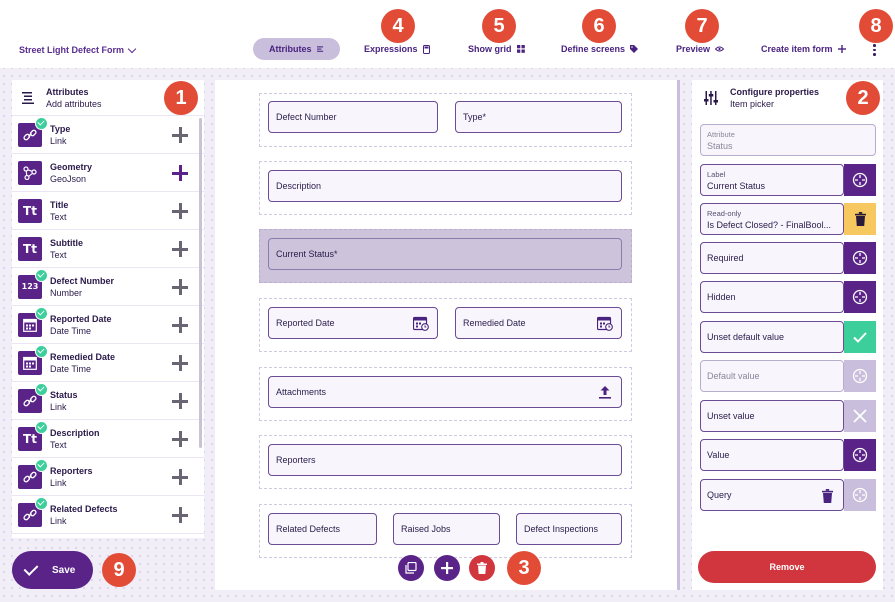 The image size is (895, 602). What do you see at coordinates (860, 337) in the screenshot?
I see `unset-default-value-toggle` at bounding box center [860, 337].